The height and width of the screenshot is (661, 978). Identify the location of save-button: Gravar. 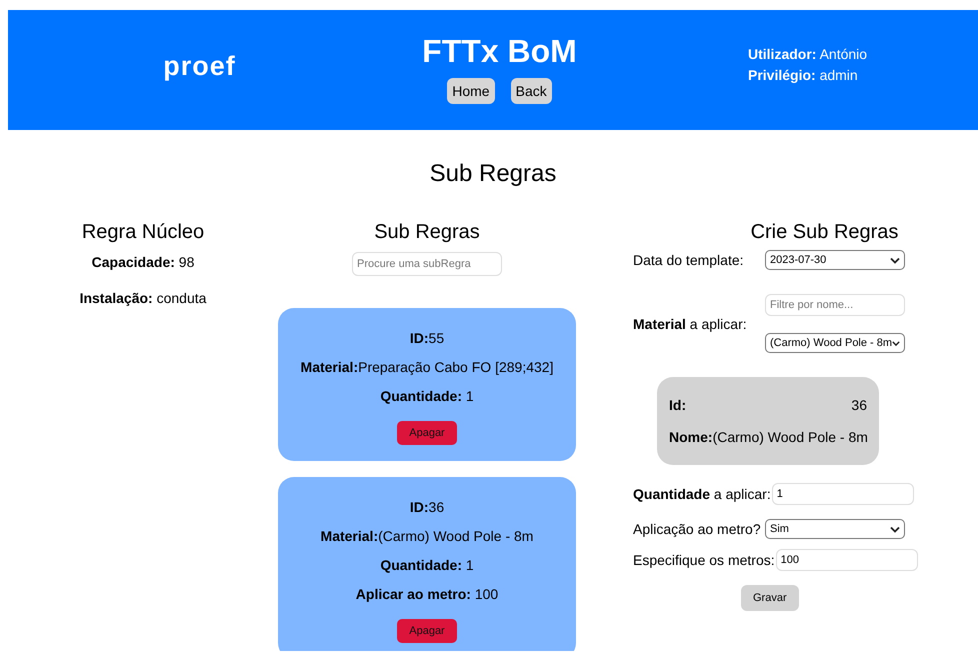
(770, 598).